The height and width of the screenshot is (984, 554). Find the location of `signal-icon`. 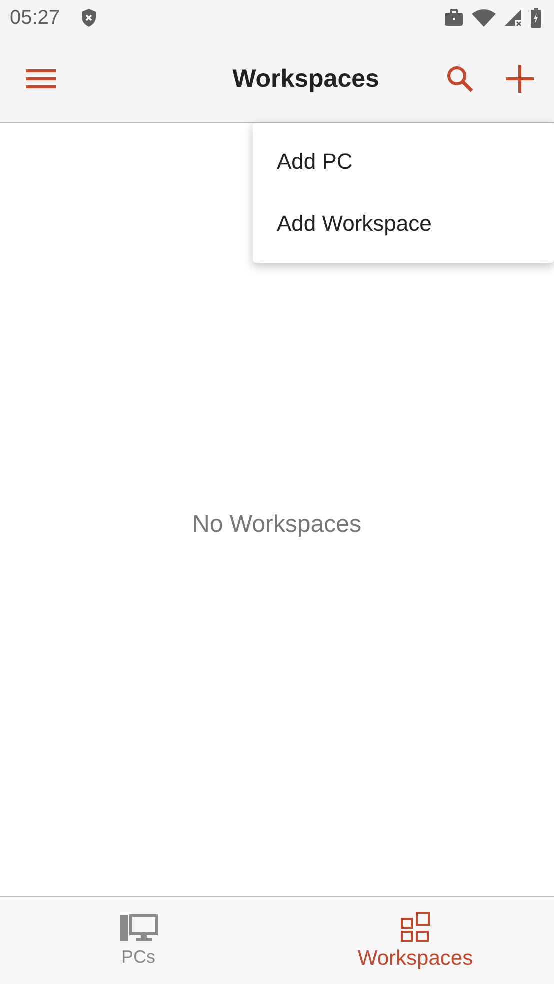

signal-icon is located at coordinates (513, 18).